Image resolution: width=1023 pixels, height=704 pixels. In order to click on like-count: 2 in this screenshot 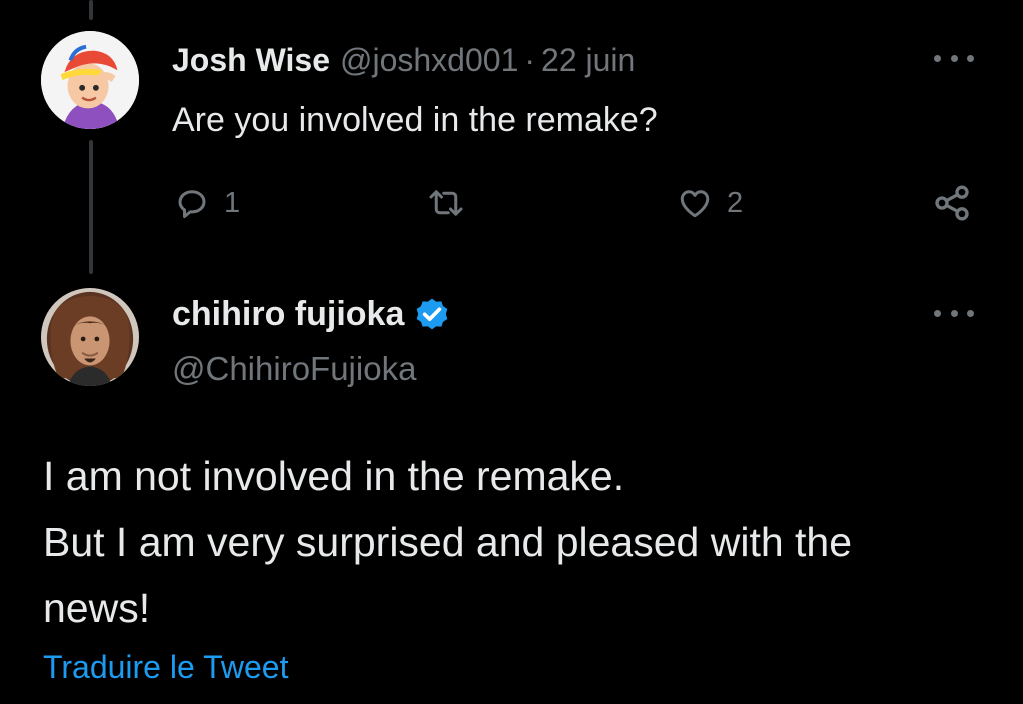, I will do `click(735, 202)`.